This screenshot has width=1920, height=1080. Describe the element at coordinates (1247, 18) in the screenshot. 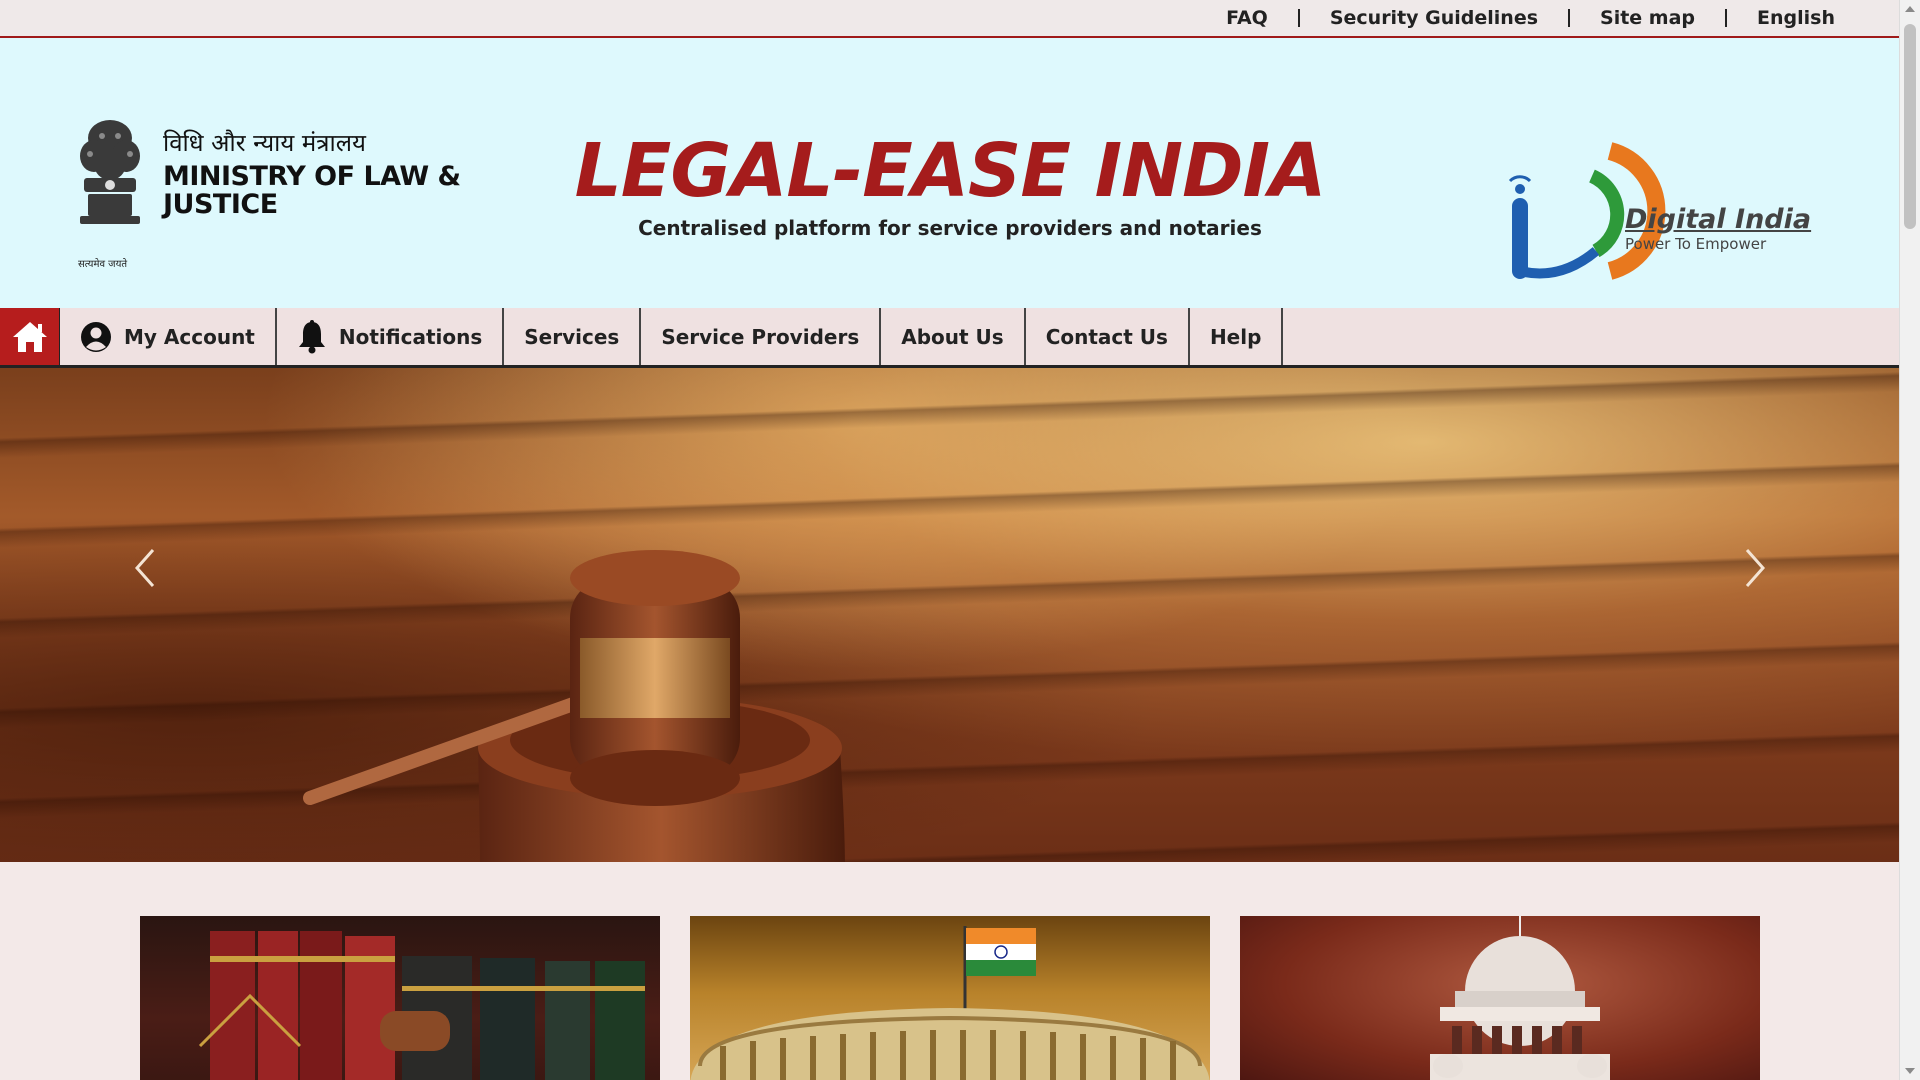

I see `faq-link: FAQ` at that location.